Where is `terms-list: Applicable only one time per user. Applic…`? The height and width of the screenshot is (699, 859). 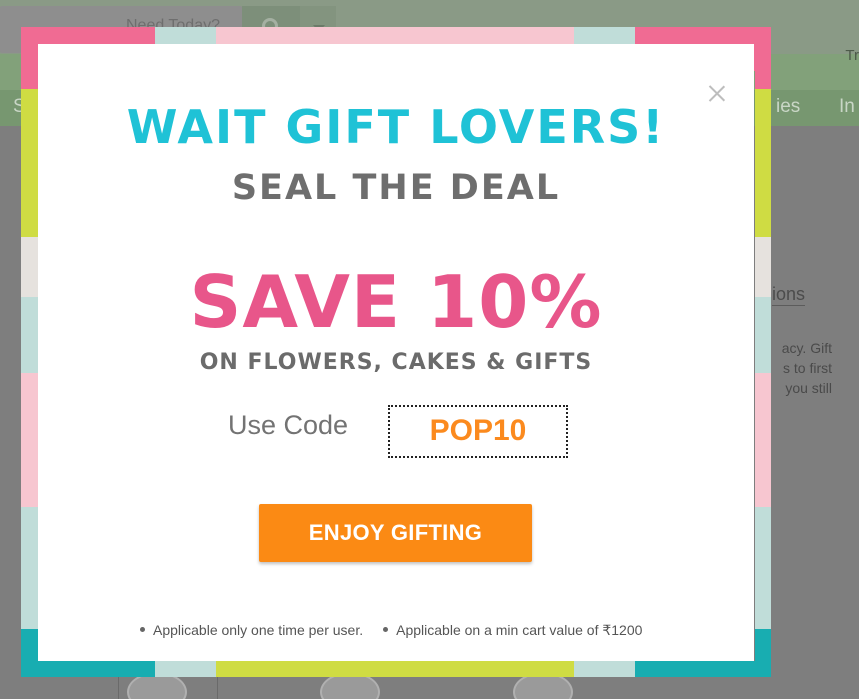
terms-list: Applicable only one time per user. Applic… is located at coordinates (410, 630).